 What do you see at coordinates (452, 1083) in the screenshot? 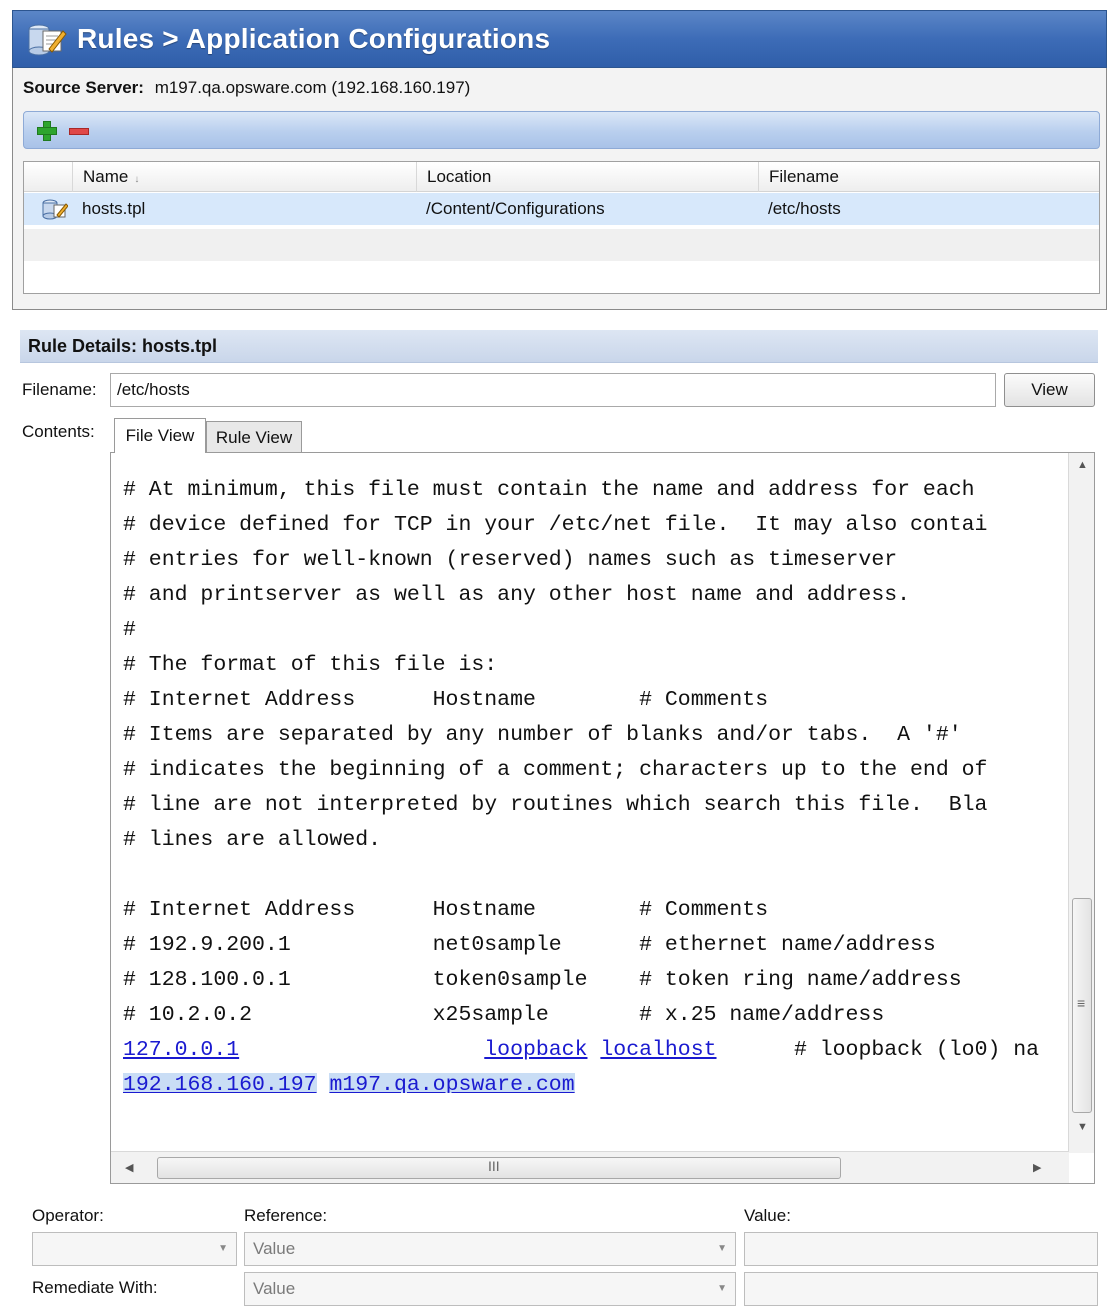
I see `link-server-host: m197.qa.opsware.com` at bounding box center [452, 1083].